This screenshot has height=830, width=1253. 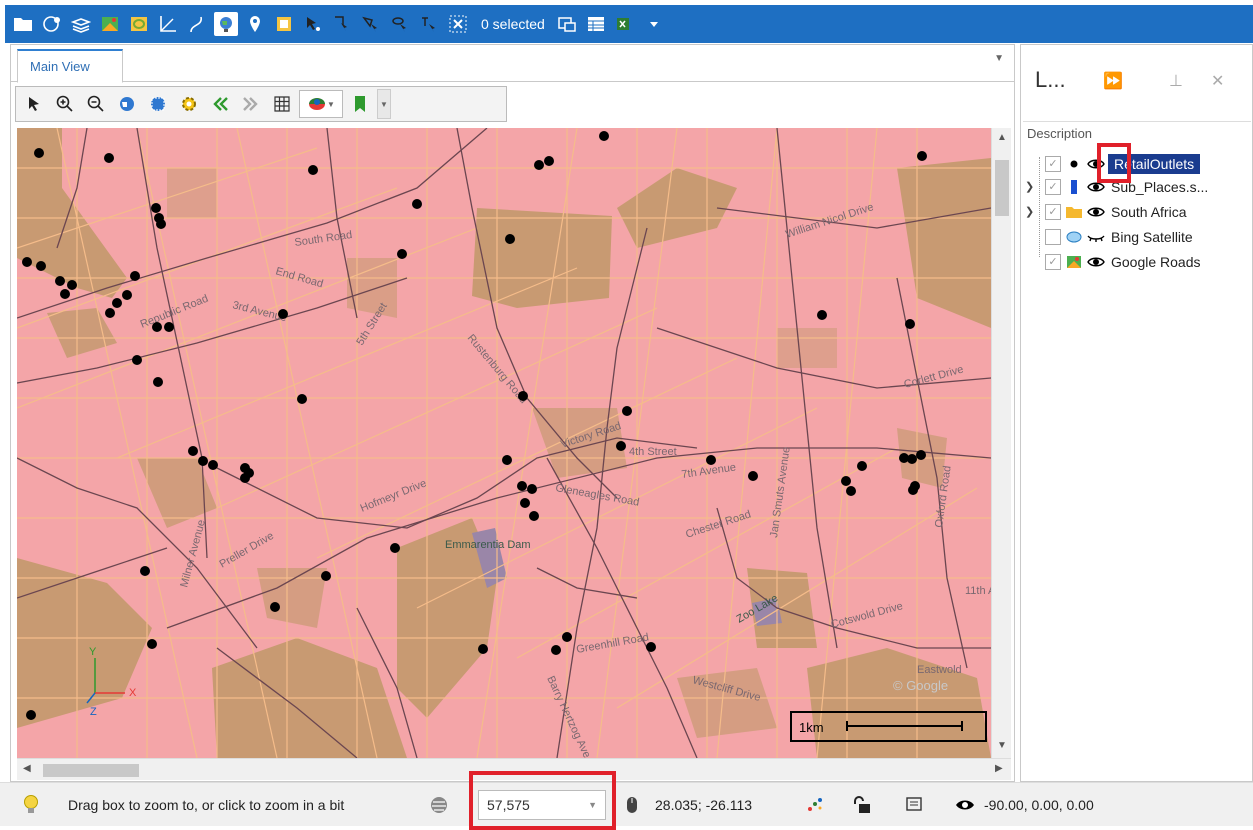 I want to click on pin-icon, so click(x=255, y=24).